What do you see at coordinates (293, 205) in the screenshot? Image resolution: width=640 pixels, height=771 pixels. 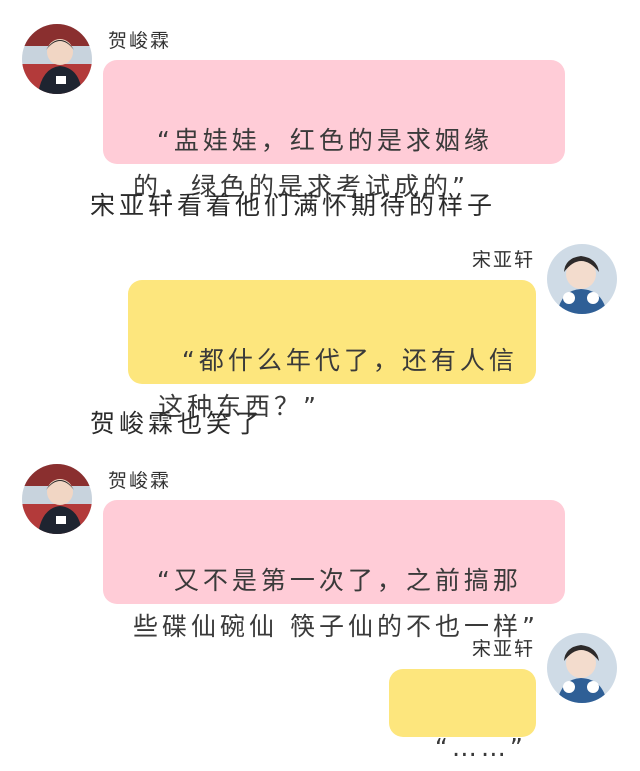 I see `narration-text: 宋亚轩看着他们满怀期待的样子` at bounding box center [293, 205].